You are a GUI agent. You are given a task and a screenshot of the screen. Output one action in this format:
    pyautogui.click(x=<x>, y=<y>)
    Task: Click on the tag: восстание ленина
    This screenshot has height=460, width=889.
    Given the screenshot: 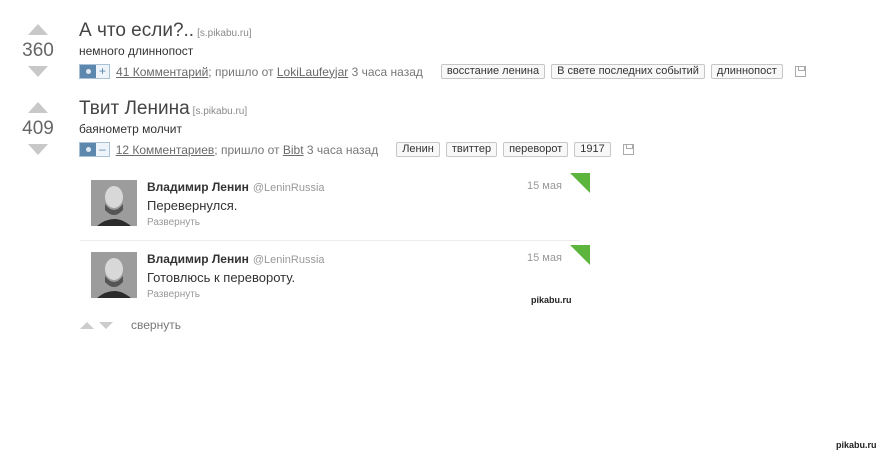 What is the action you would take?
    pyautogui.click(x=493, y=71)
    